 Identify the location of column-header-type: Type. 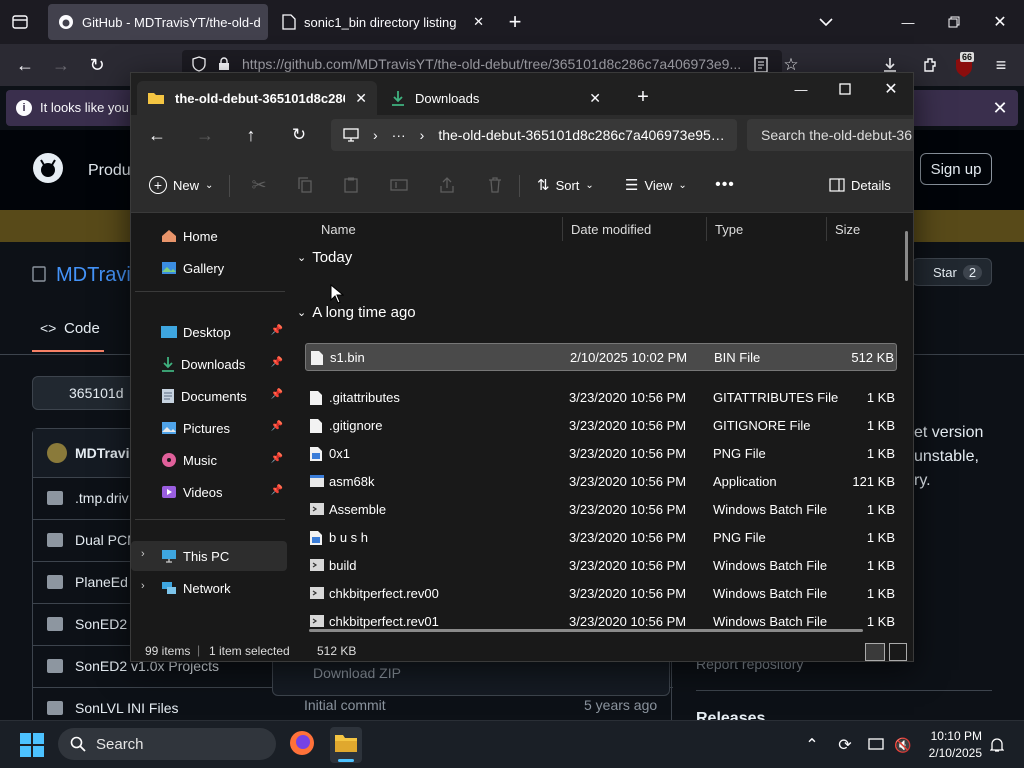
(767, 229).